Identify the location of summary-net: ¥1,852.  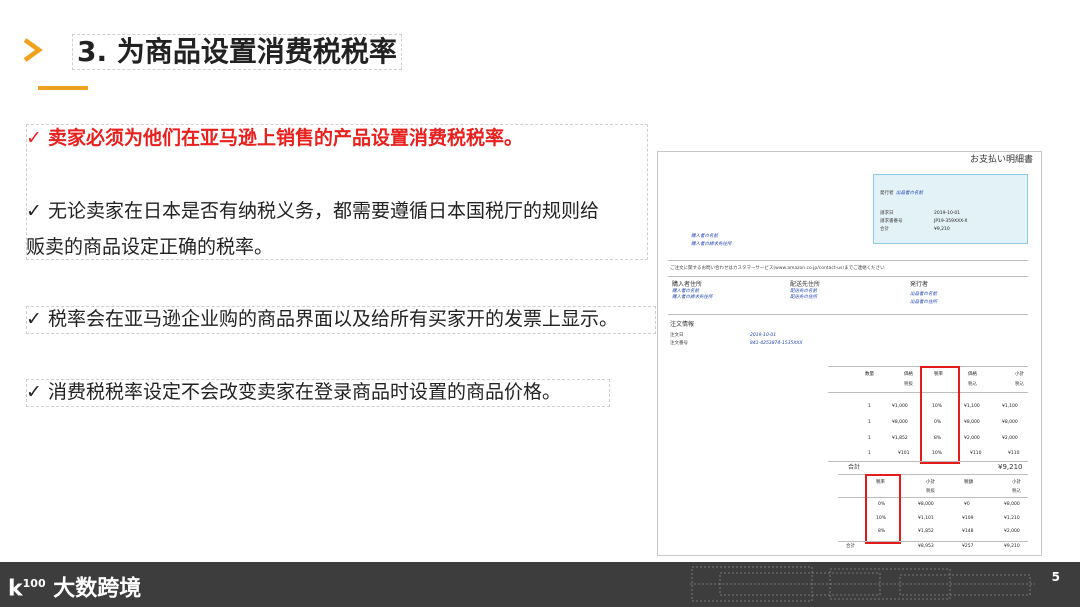
(926, 531).